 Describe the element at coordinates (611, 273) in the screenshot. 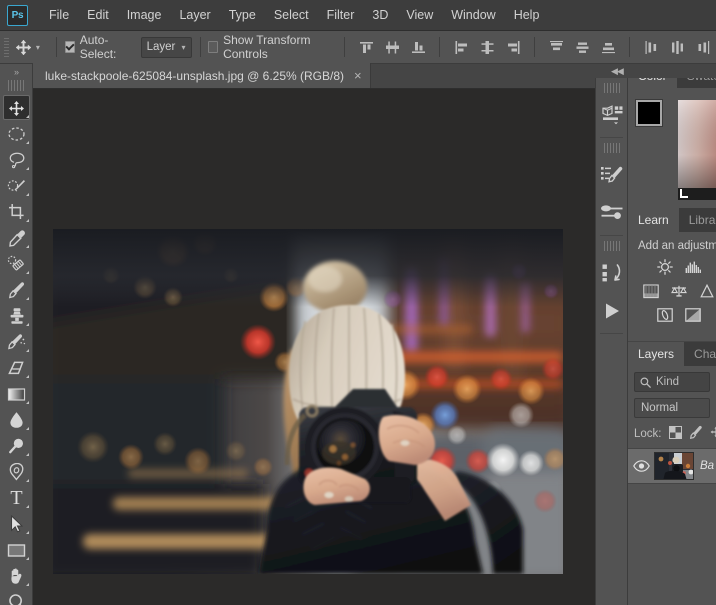

I see `history-panel-icon` at that location.